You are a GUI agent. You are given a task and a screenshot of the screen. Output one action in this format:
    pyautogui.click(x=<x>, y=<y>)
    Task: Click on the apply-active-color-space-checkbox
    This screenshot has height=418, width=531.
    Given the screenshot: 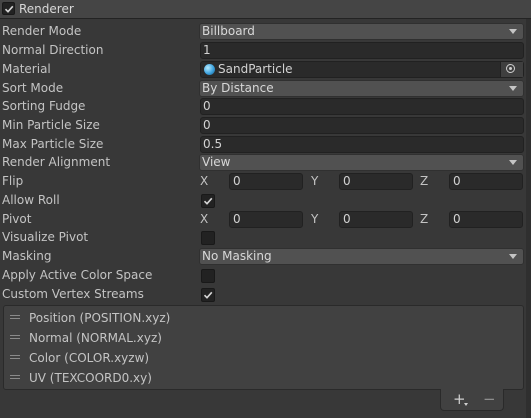 What is the action you would take?
    pyautogui.click(x=208, y=276)
    